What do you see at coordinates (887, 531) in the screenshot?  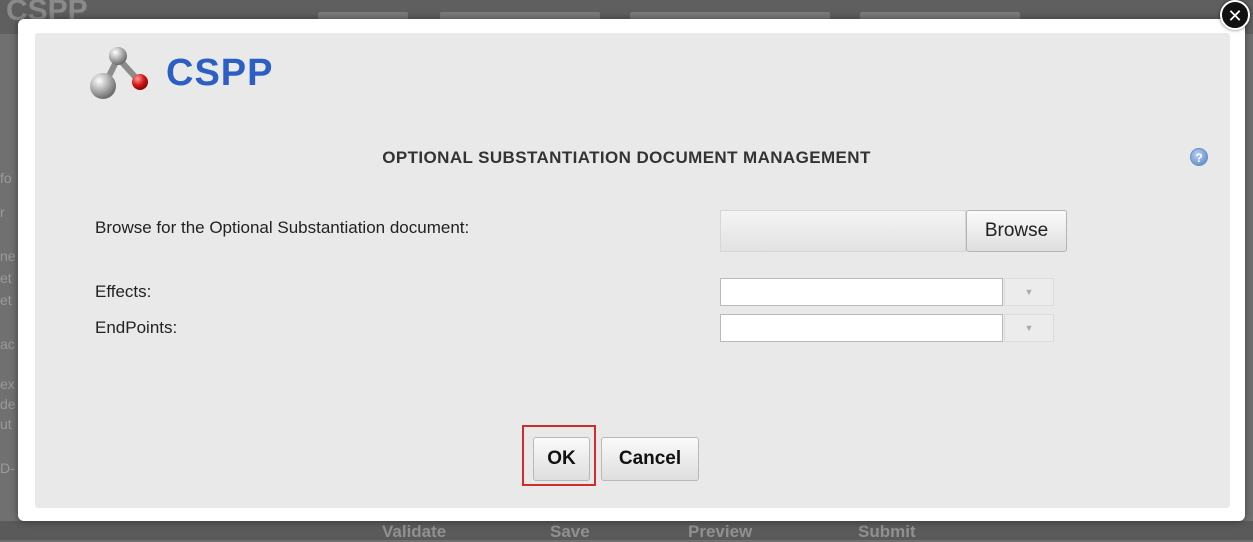 I see `background-submit-button: Submit` at bounding box center [887, 531].